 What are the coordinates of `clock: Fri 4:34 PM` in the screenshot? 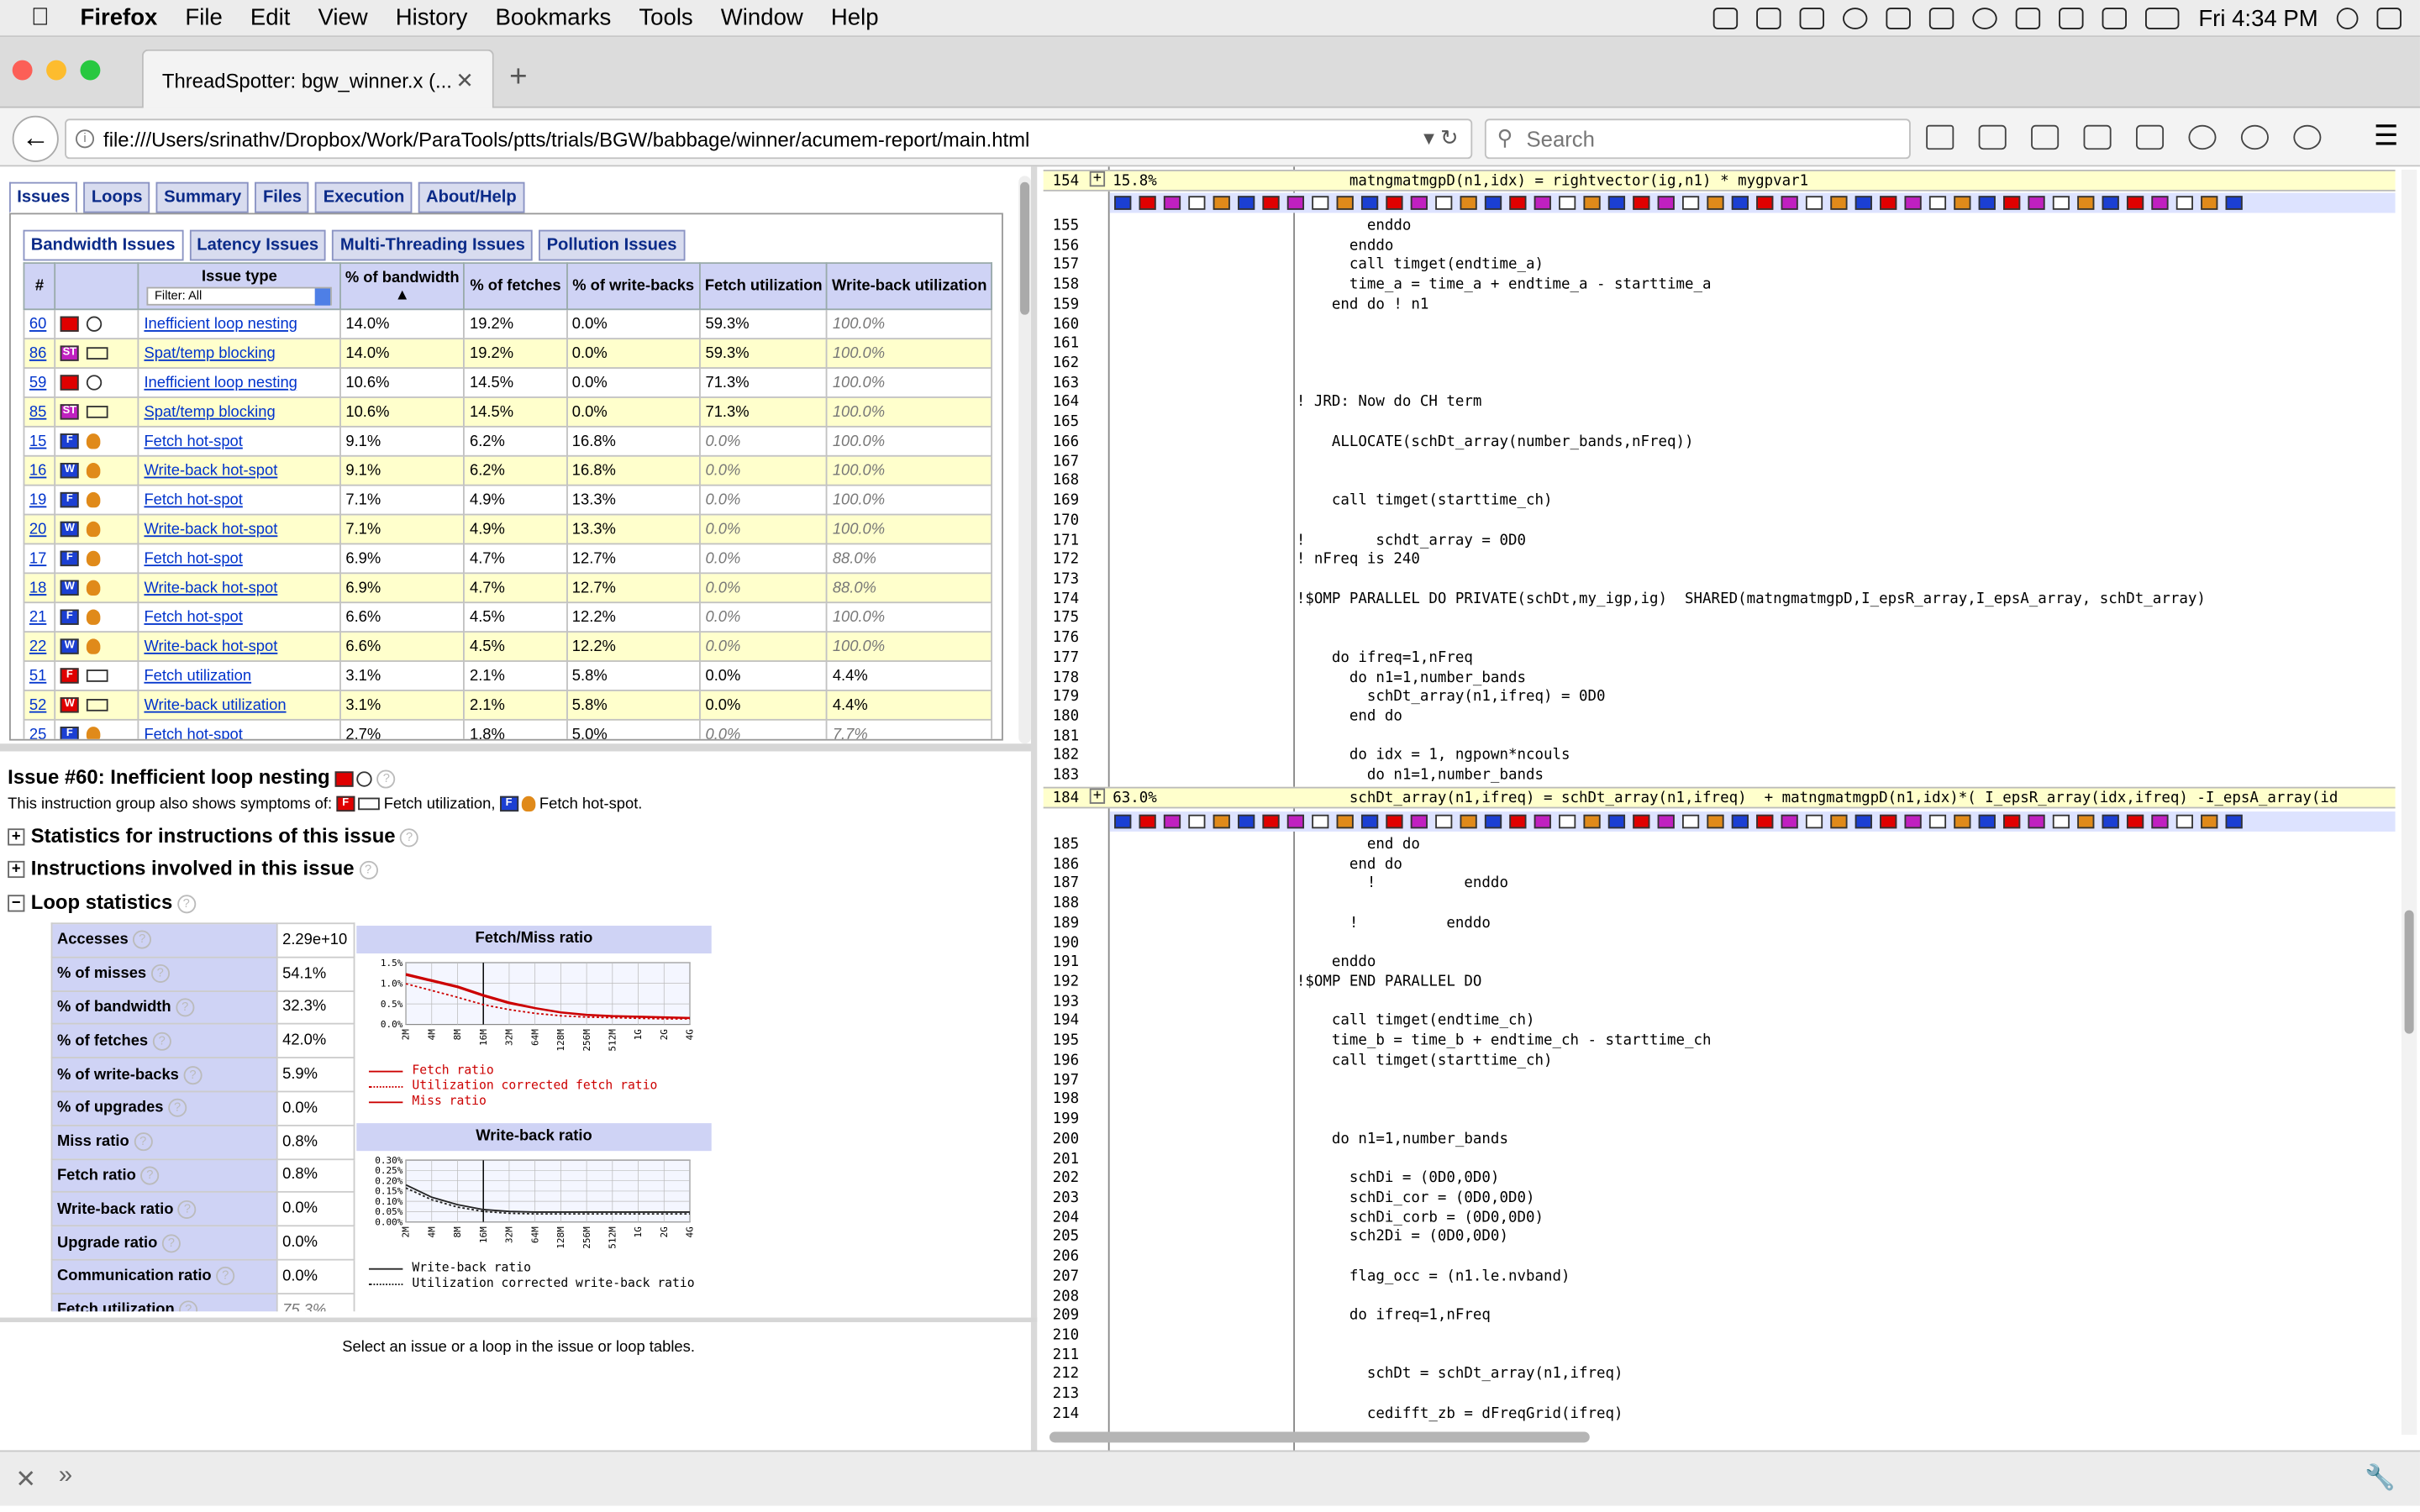 It's located at (2257, 18).